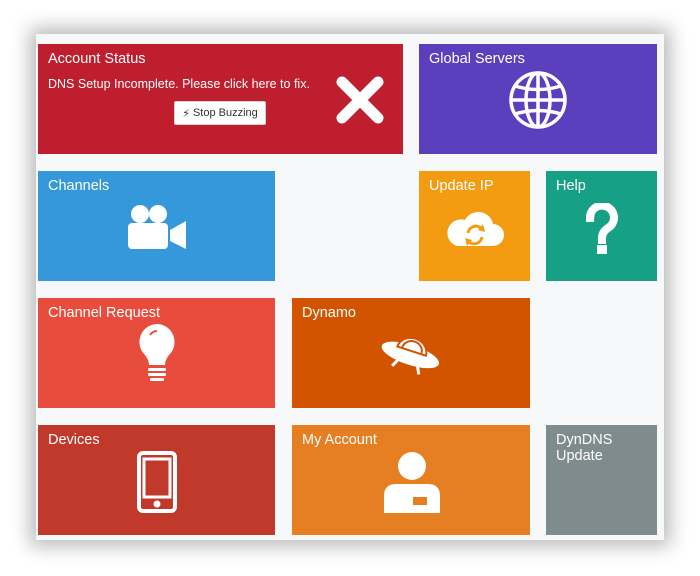 Image resolution: width=700 pixels, height=576 pixels. I want to click on cloud-refresh-icon, so click(474, 228).